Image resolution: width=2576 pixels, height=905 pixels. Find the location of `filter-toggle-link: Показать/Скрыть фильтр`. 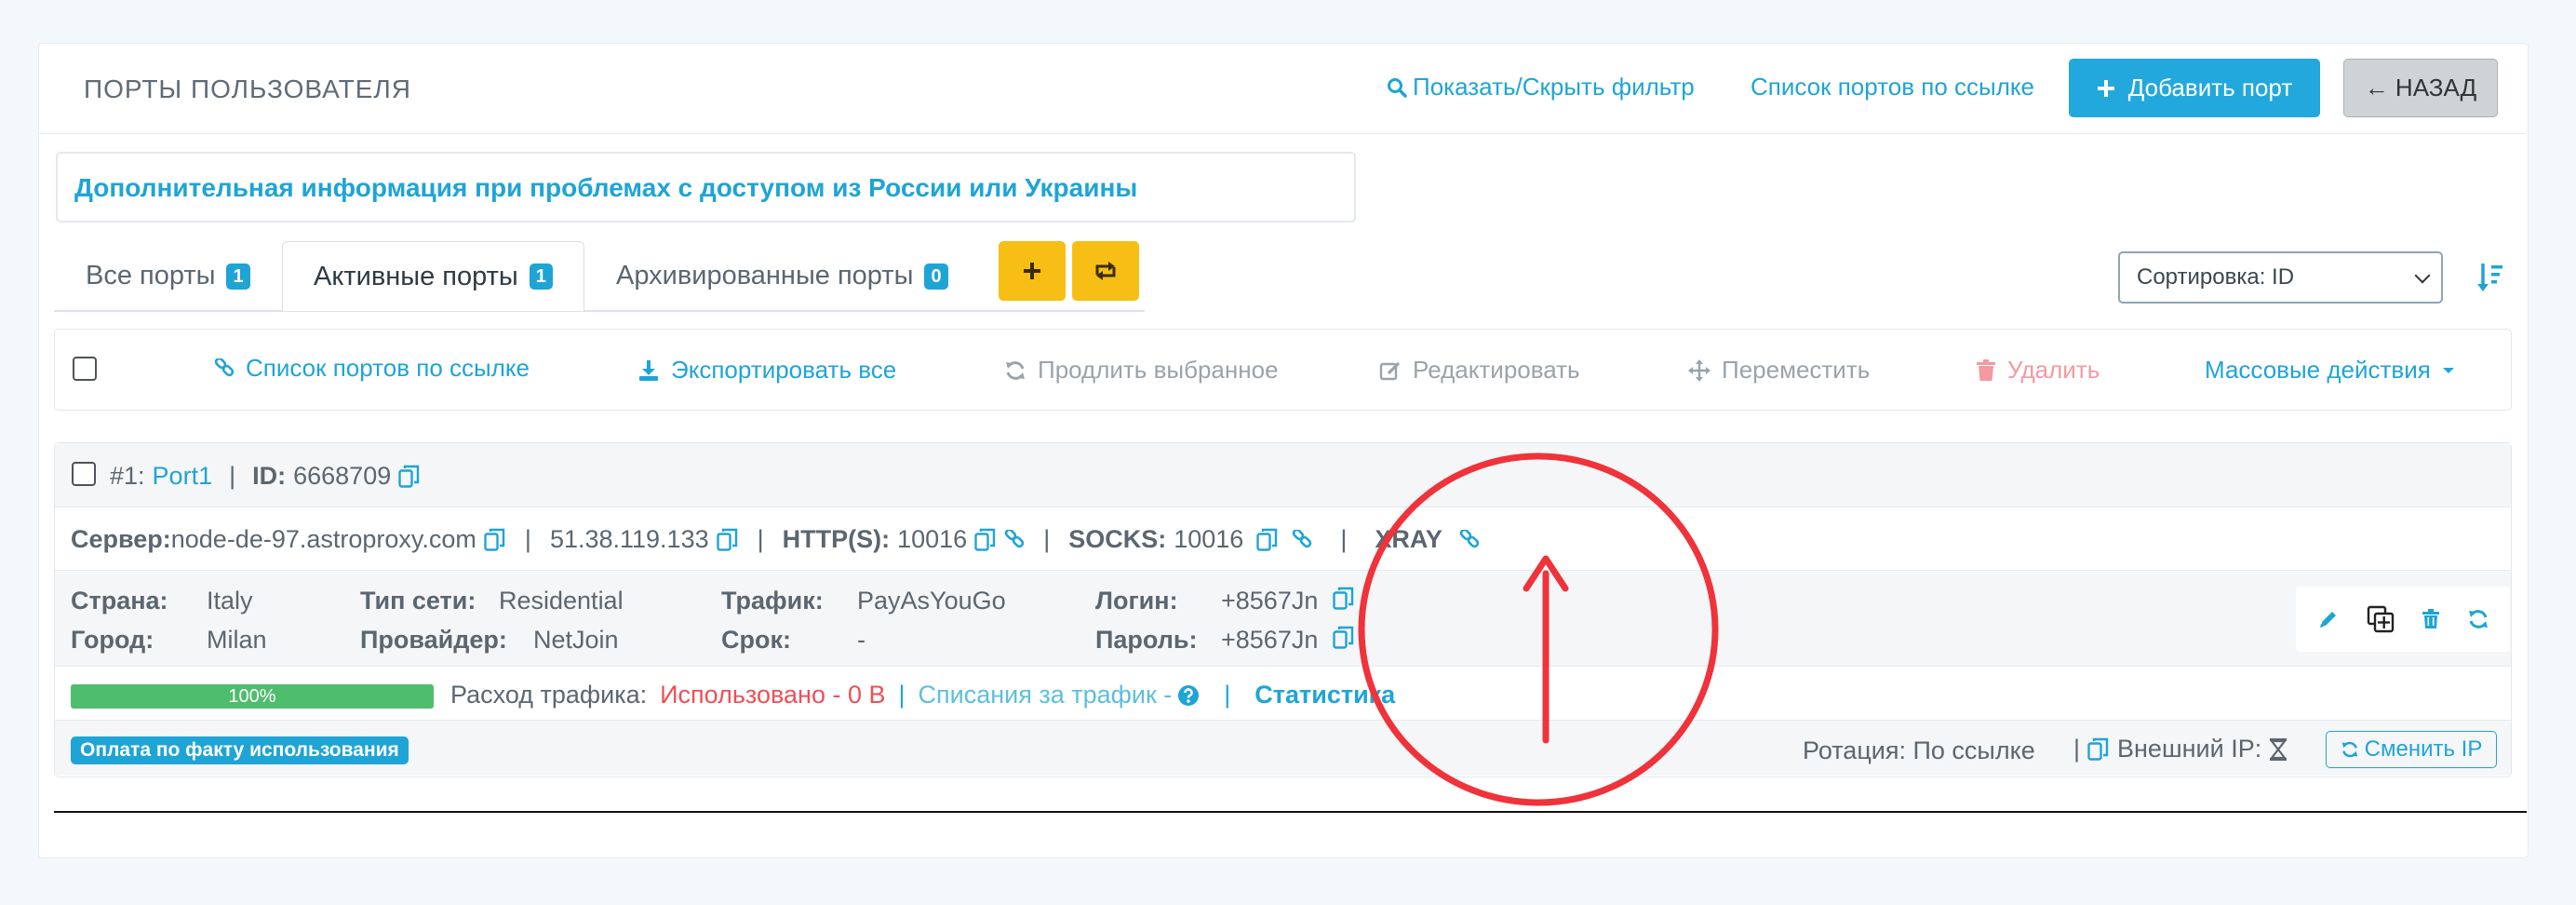

filter-toggle-link: Показать/Скрыть фильтр is located at coordinates (1541, 87).